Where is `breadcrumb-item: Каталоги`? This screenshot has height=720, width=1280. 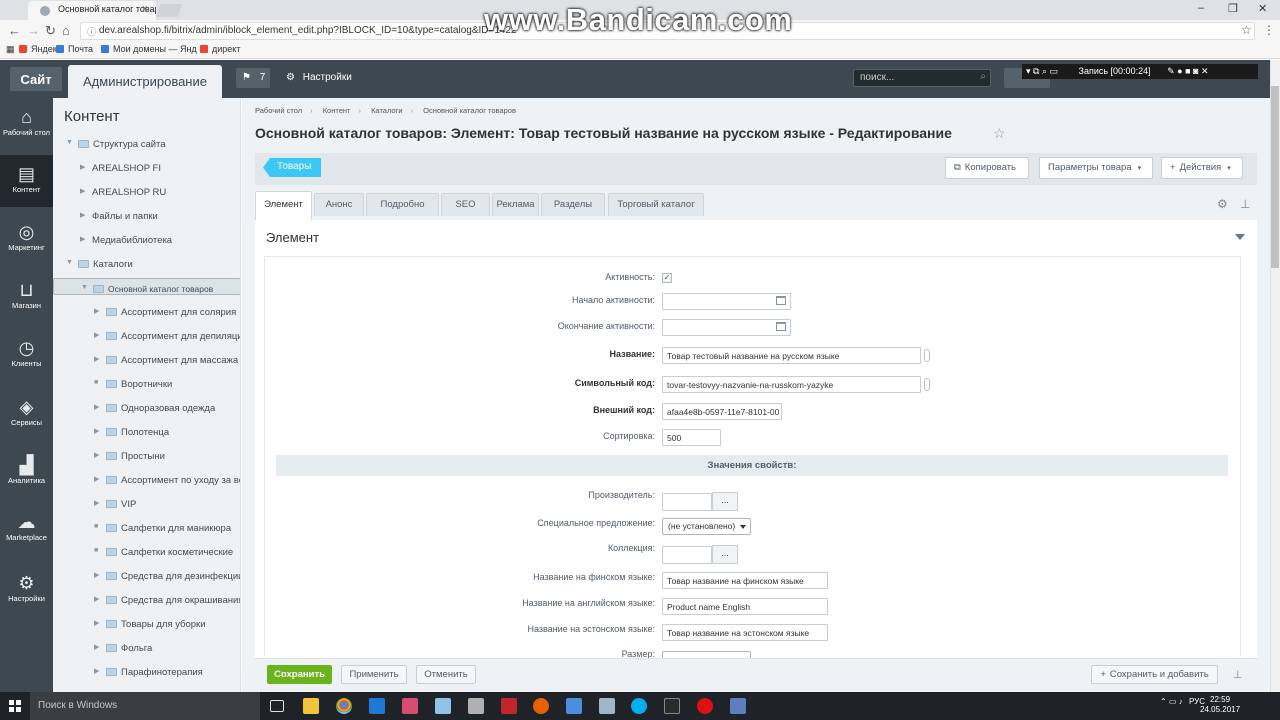
breadcrumb-item: Каталоги is located at coordinates (386, 110).